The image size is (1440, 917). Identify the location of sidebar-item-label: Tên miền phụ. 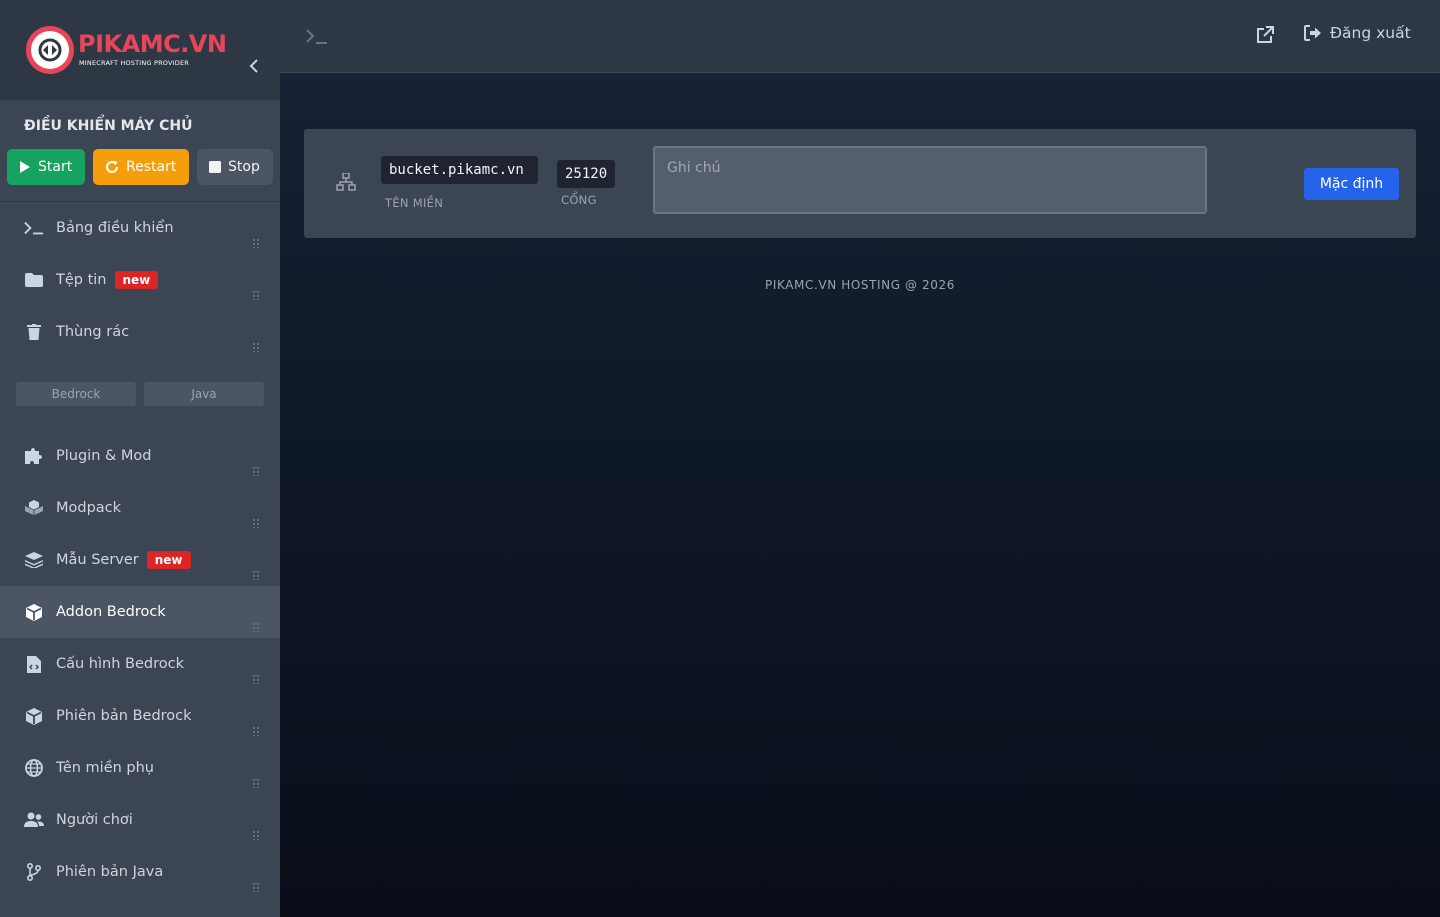
(105, 768).